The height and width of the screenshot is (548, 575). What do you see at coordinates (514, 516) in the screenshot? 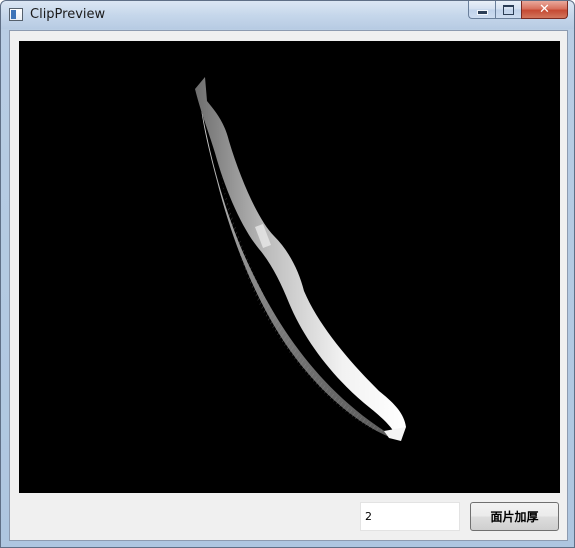
I see `thicken-surface-button: 面片加厚` at bounding box center [514, 516].